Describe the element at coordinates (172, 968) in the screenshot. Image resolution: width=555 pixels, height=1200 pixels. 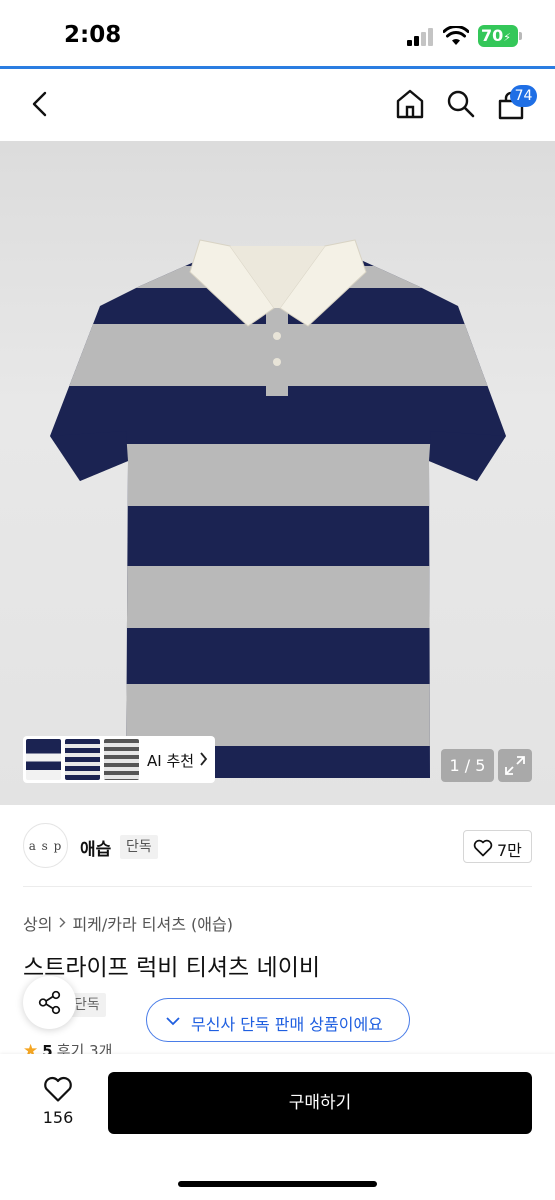
I see `product-title: 스트라이프 럭비 티셔츠 네이비` at that location.